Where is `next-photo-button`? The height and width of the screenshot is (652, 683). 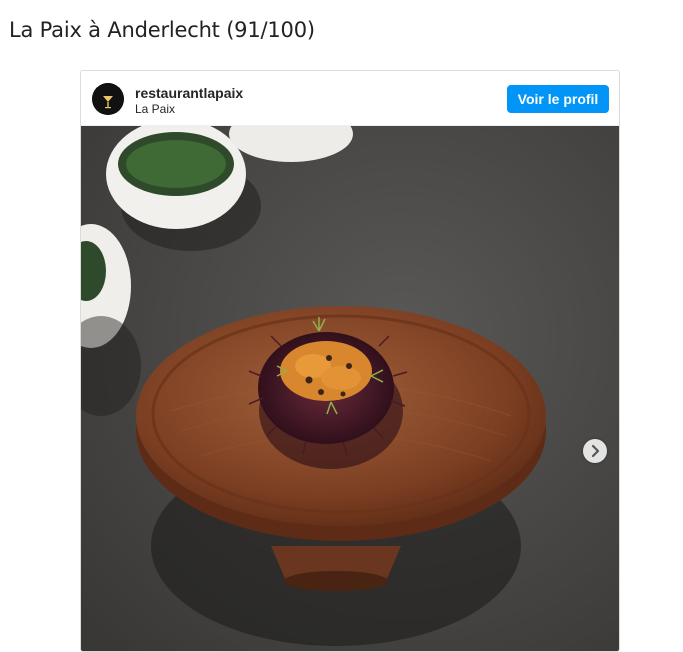
next-photo-button is located at coordinates (595, 451).